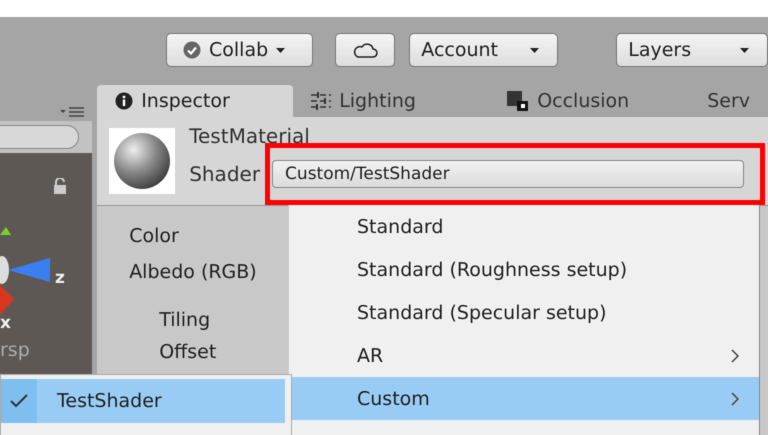  Describe the element at coordinates (524, 312) in the screenshot. I see `menu-item: Standard (Specular setup)` at that location.